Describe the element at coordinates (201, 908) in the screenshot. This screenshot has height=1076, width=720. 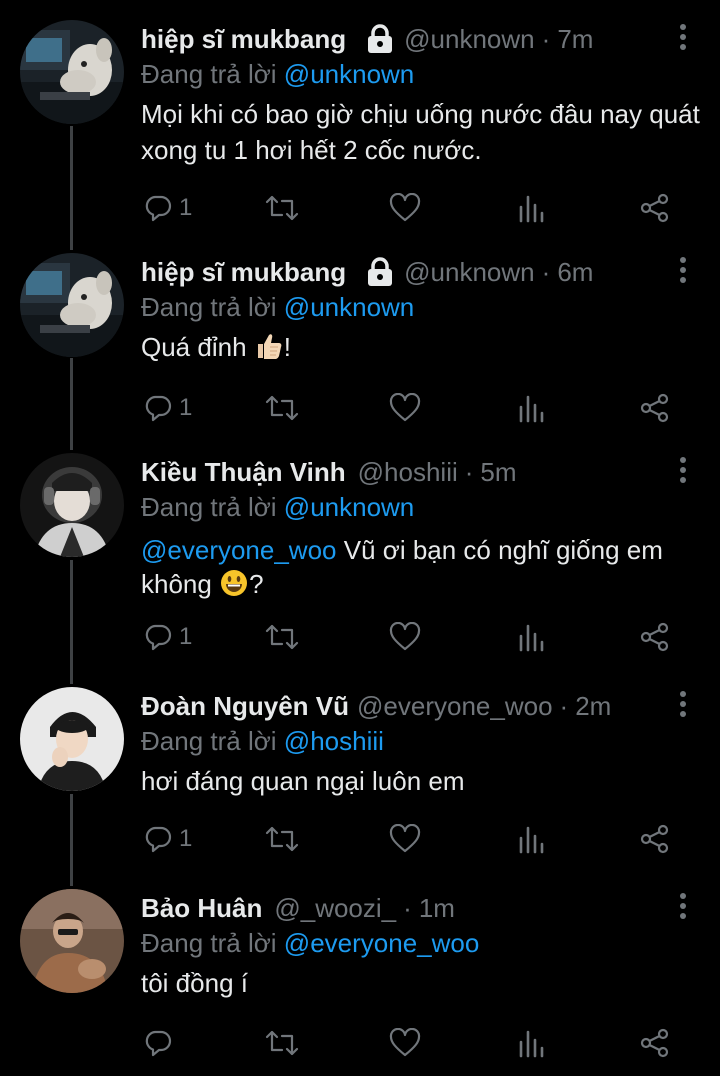
I see `display-name: Bảo Huân` at that location.